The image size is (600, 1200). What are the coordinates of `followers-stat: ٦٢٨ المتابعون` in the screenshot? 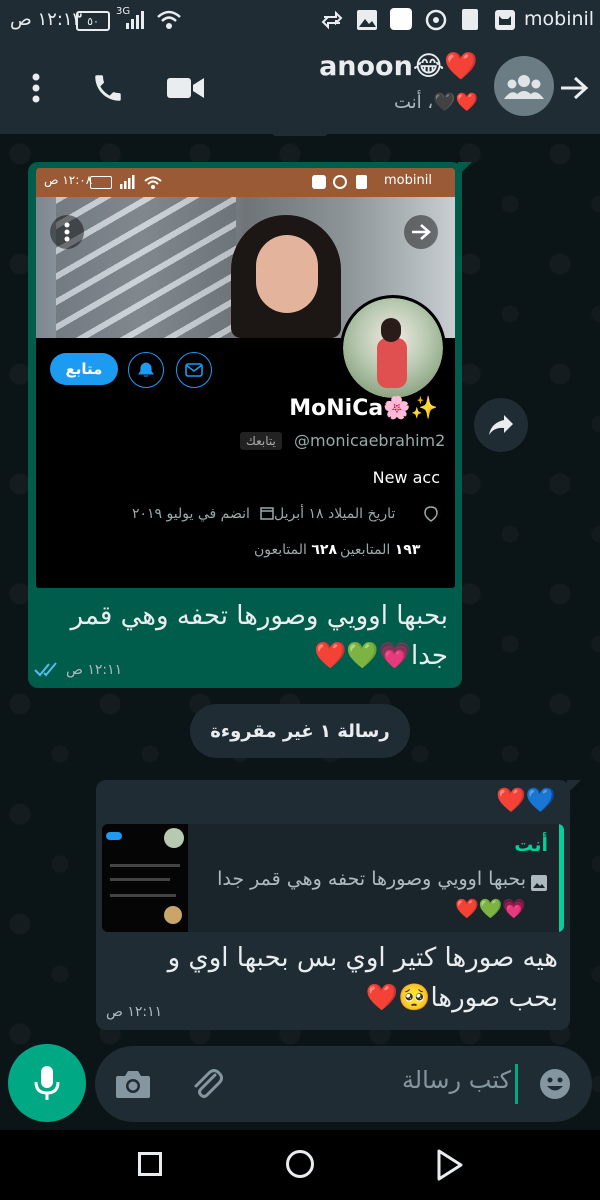 It's located at (295, 550).